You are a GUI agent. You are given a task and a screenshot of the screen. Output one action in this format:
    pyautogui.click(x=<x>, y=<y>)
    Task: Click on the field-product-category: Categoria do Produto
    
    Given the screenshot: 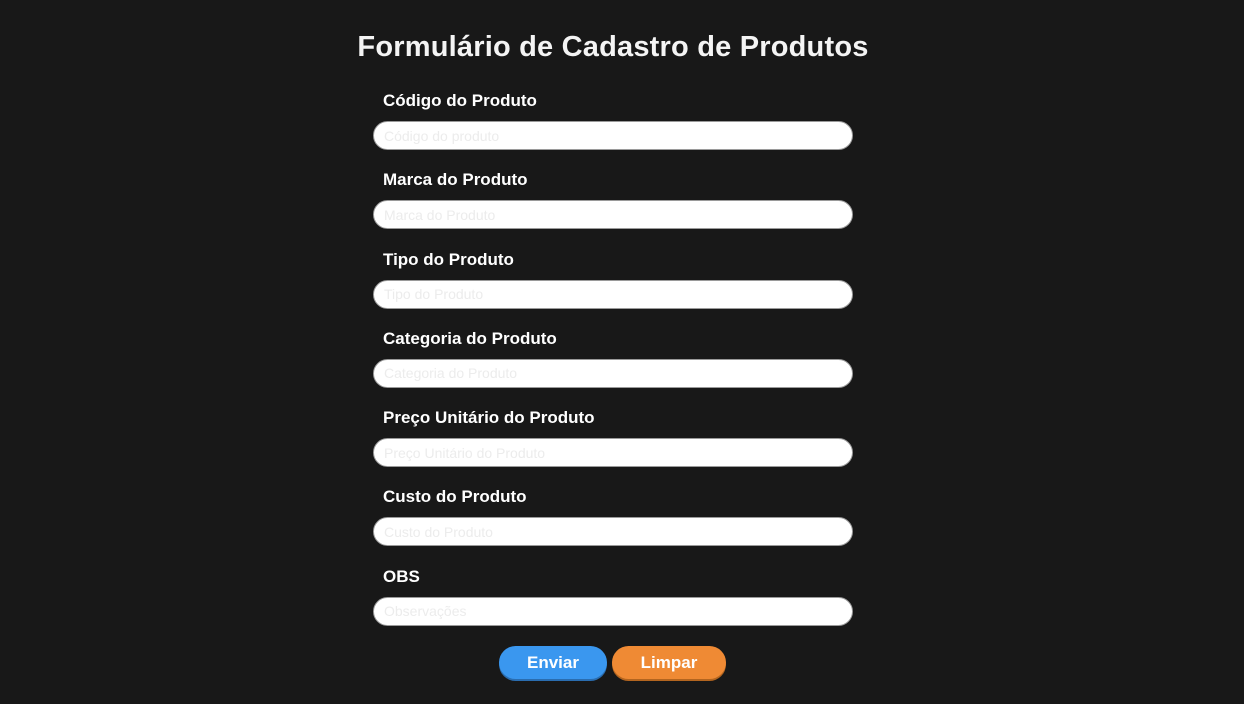 What is the action you would take?
    pyautogui.click(x=613, y=367)
    